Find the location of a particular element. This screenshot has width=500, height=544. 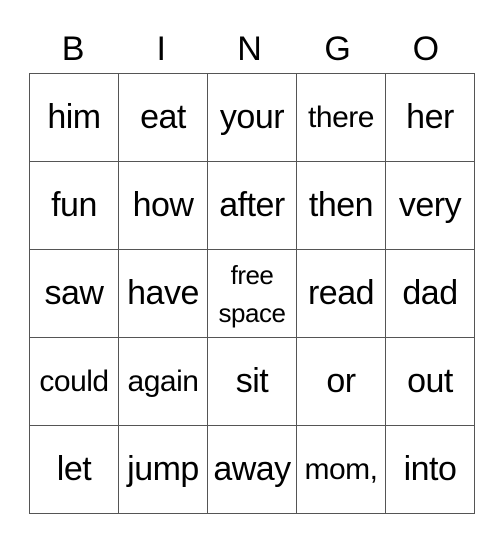

bingo-header: B I N G O is located at coordinates (250, 49).